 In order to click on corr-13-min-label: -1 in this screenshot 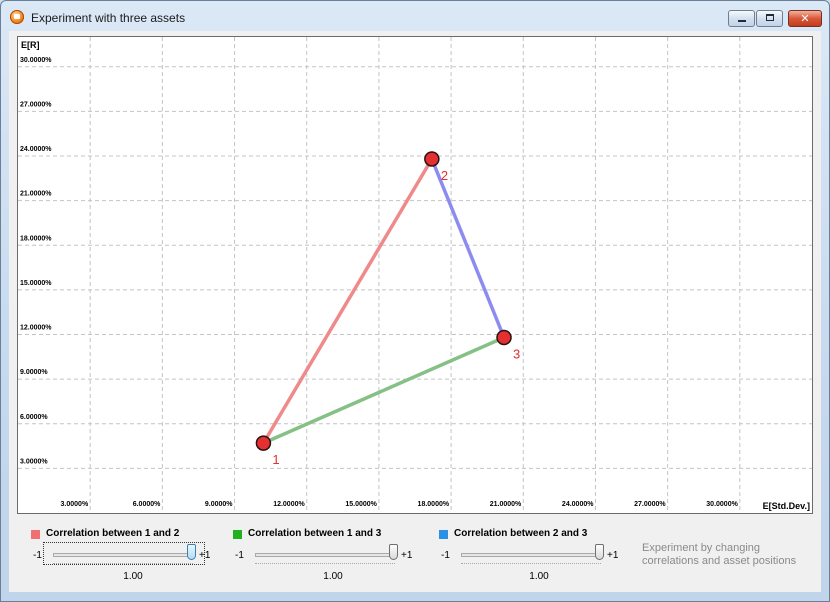, I will do `click(239, 555)`.